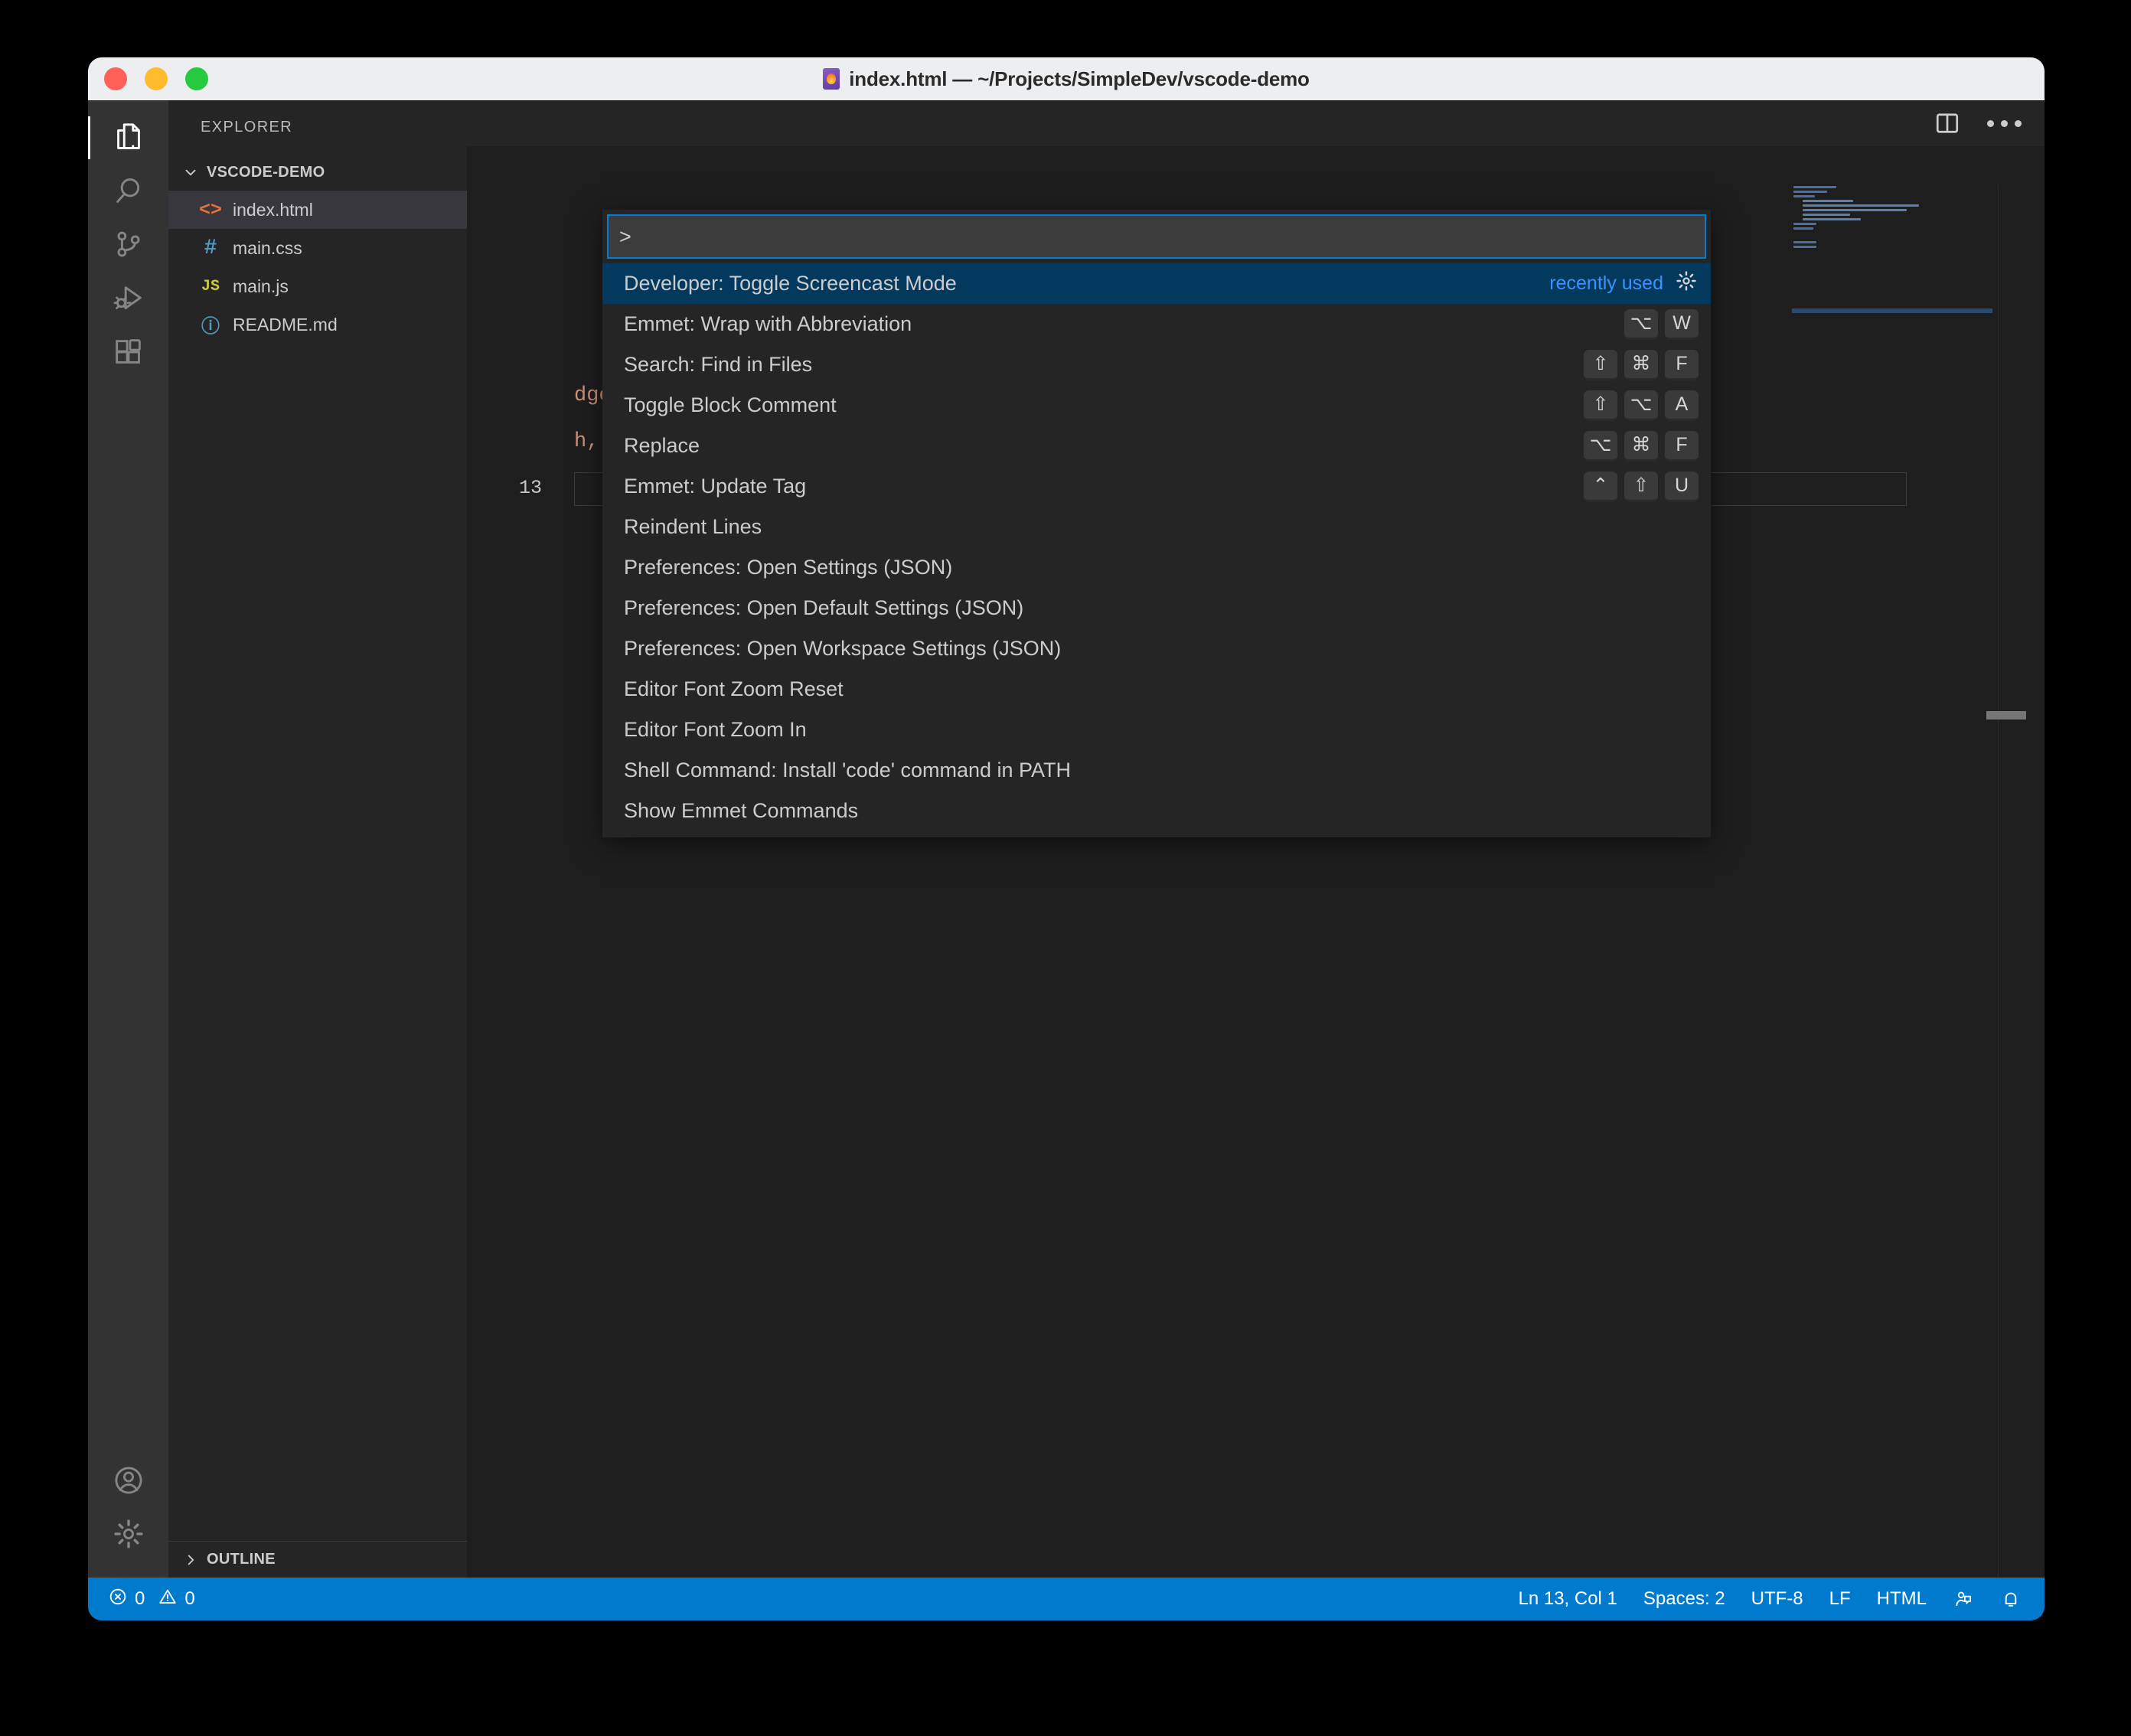  Describe the element at coordinates (191, 172) in the screenshot. I see `chevron-down-icon` at that location.